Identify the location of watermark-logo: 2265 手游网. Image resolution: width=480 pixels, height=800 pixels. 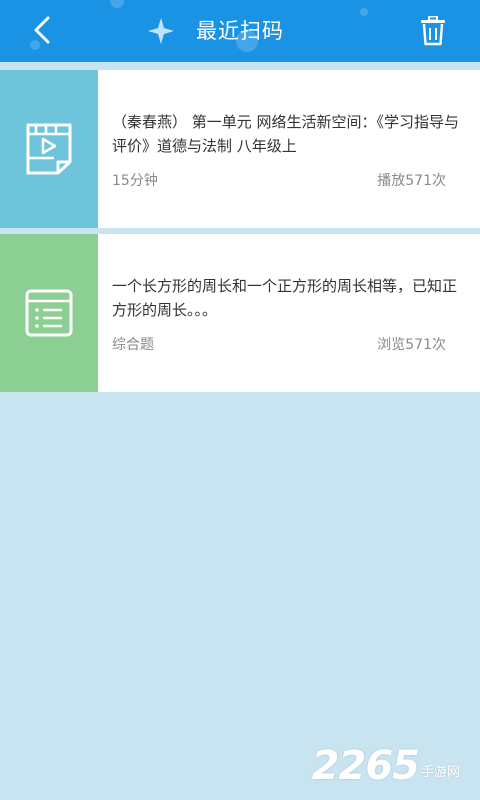
(386, 766).